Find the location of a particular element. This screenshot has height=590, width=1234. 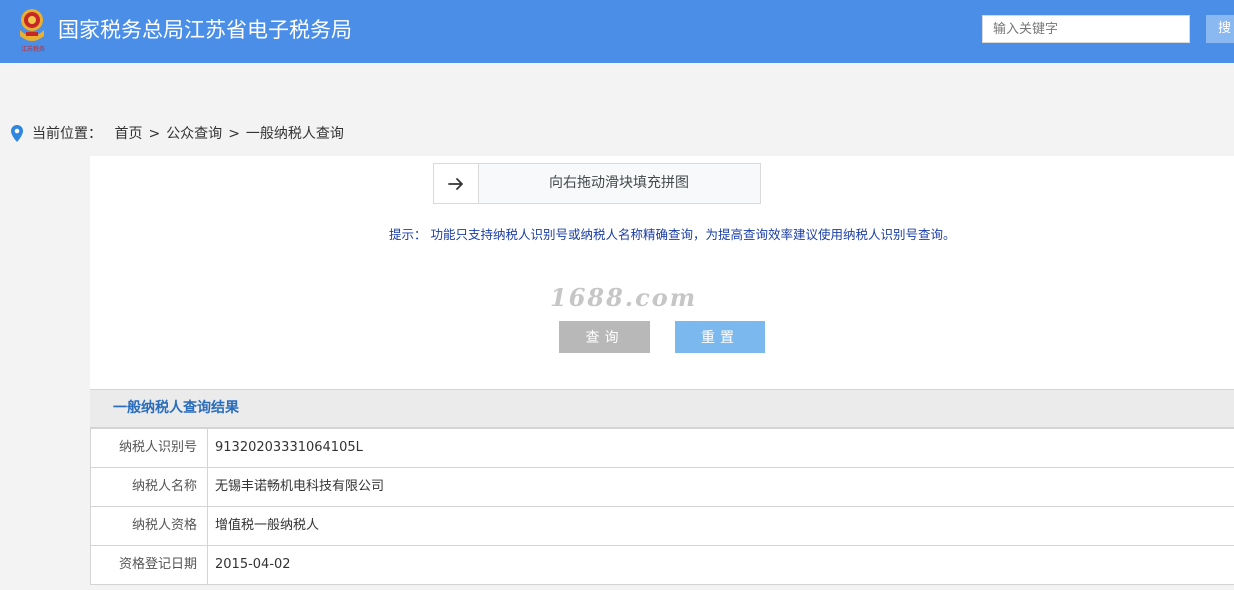

breadcrumb-public-query-link: 公众查询 is located at coordinates (194, 134).